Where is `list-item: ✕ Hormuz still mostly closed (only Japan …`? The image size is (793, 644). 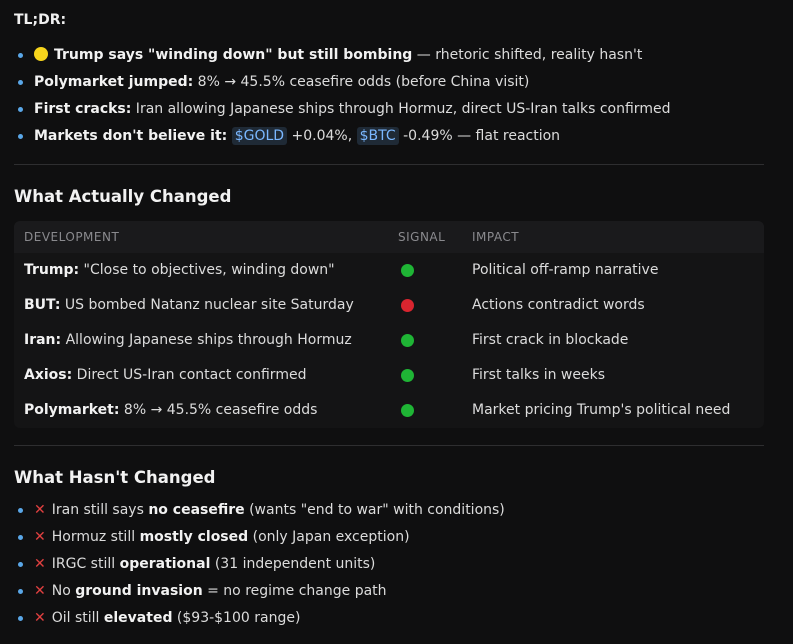 list-item: ✕ Hormuz still mostly closed (only Japan … is located at coordinates (394, 537).